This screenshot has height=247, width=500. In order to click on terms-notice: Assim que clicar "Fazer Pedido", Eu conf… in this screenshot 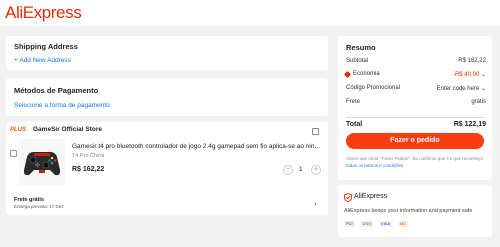, I will do `click(416, 162)`.